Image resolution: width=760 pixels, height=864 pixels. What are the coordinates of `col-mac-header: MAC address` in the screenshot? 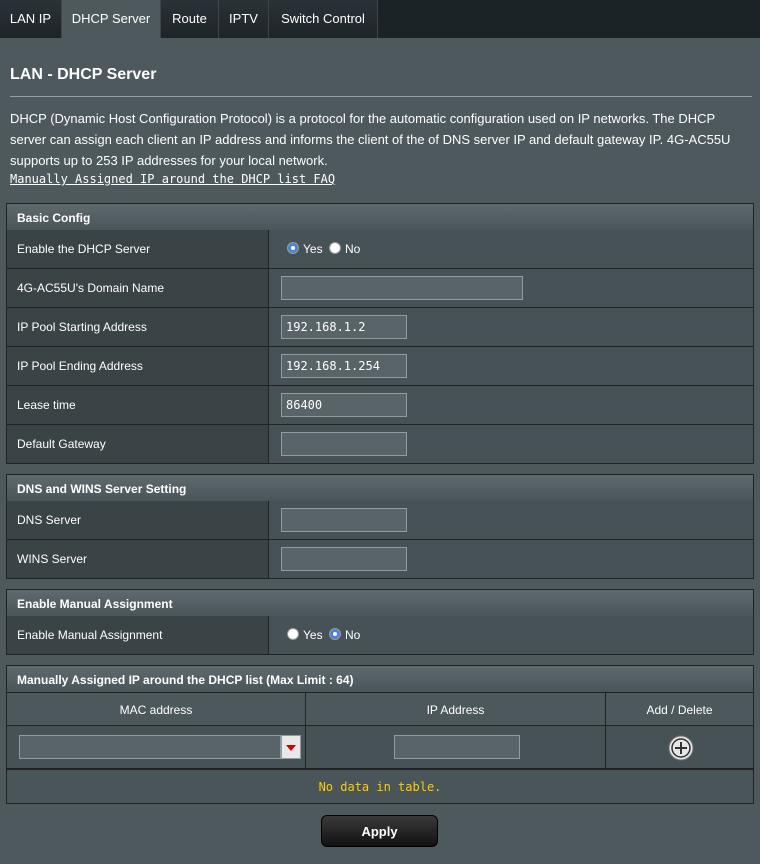 It's located at (156, 709).